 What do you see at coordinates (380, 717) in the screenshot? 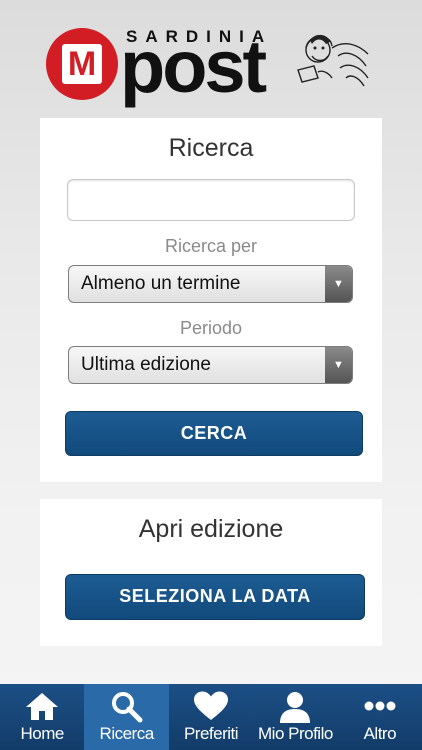
I see `tab-more: Altro` at bounding box center [380, 717].